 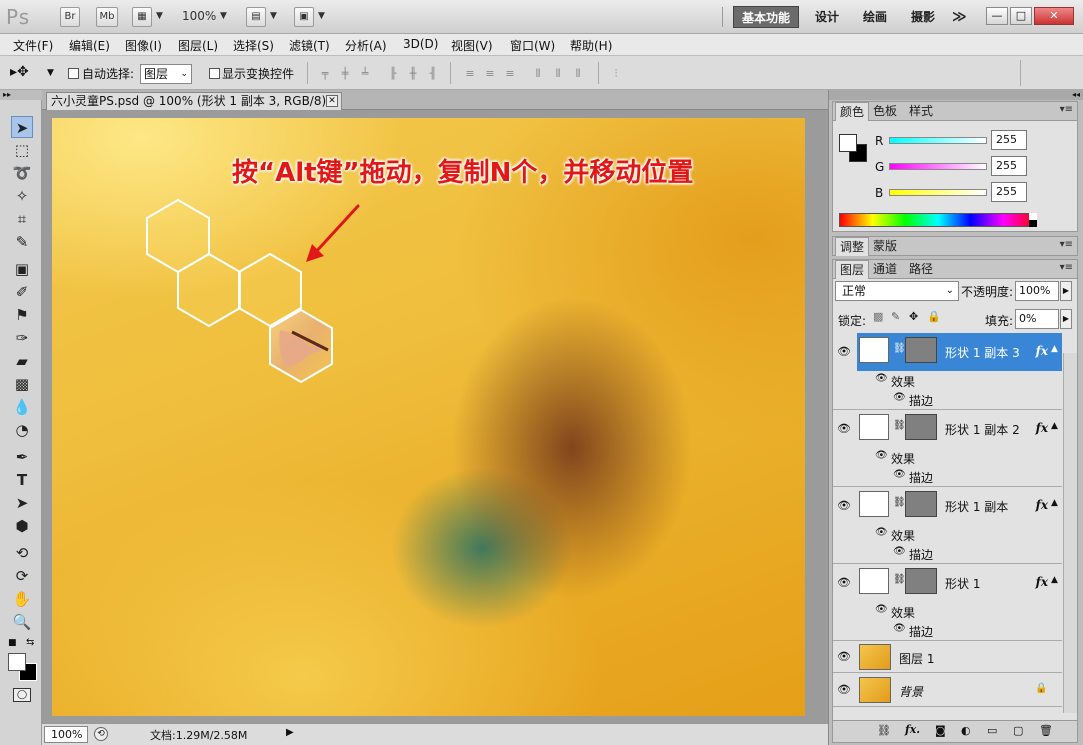 I want to click on menu-3d: 3D(D), so click(x=420, y=44).